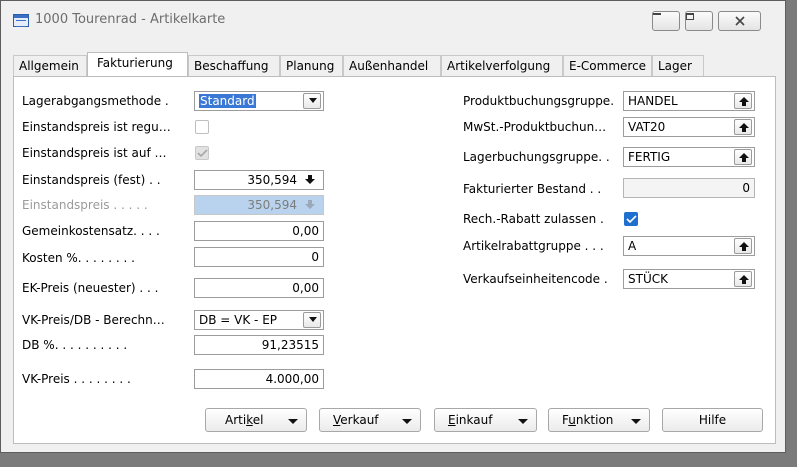 The width and height of the screenshot is (797, 467). What do you see at coordinates (648, 279) in the screenshot?
I see `verkaufseinheitencode-value: STÜCK` at bounding box center [648, 279].